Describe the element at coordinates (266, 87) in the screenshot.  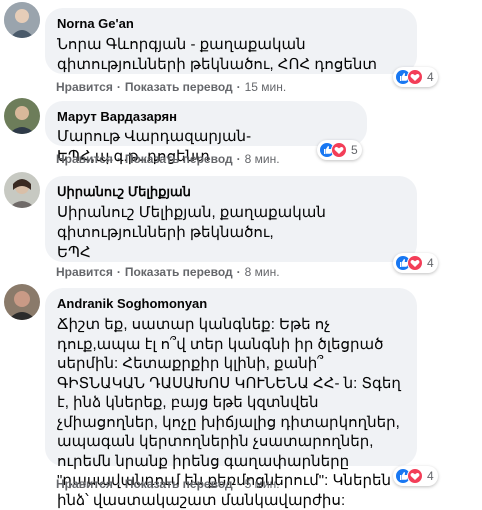
I see `comment-timestamp: 15 мин.` at that location.